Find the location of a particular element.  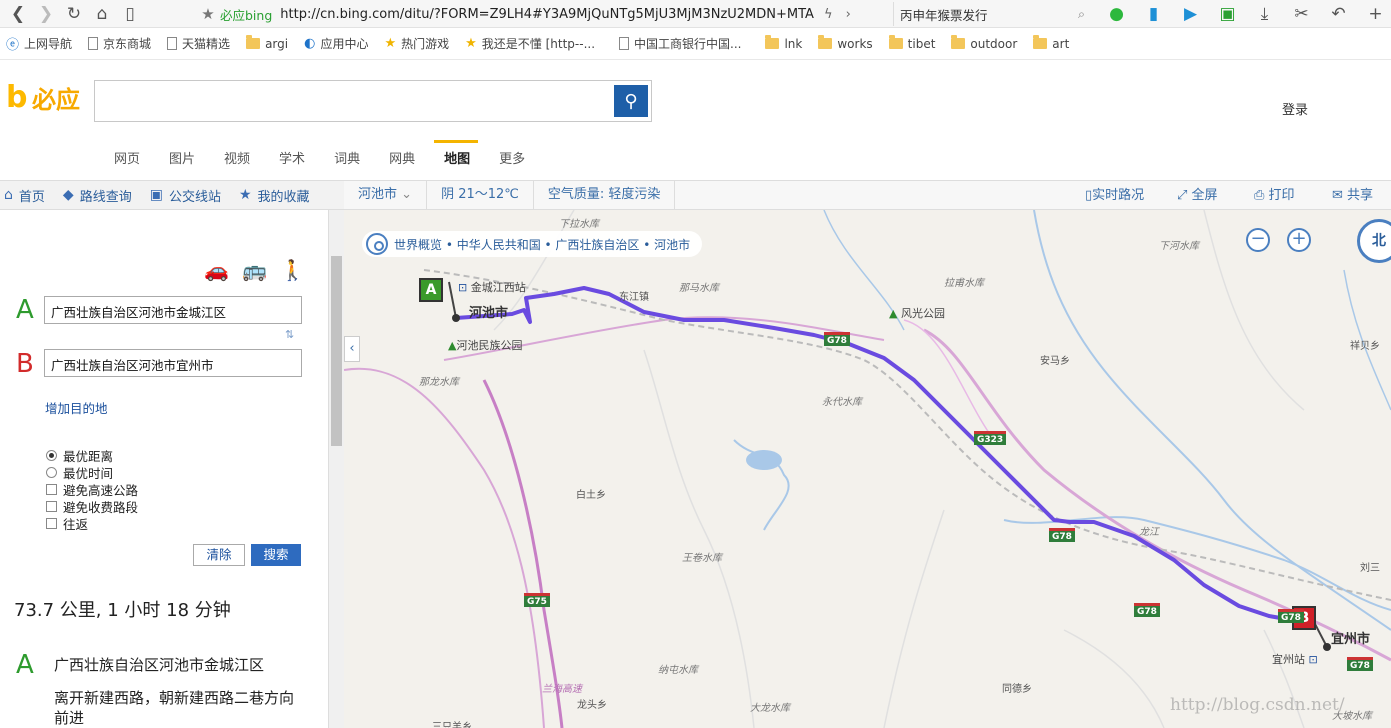

scissors-icon: ✂ is located at coordinates (1301, 14).